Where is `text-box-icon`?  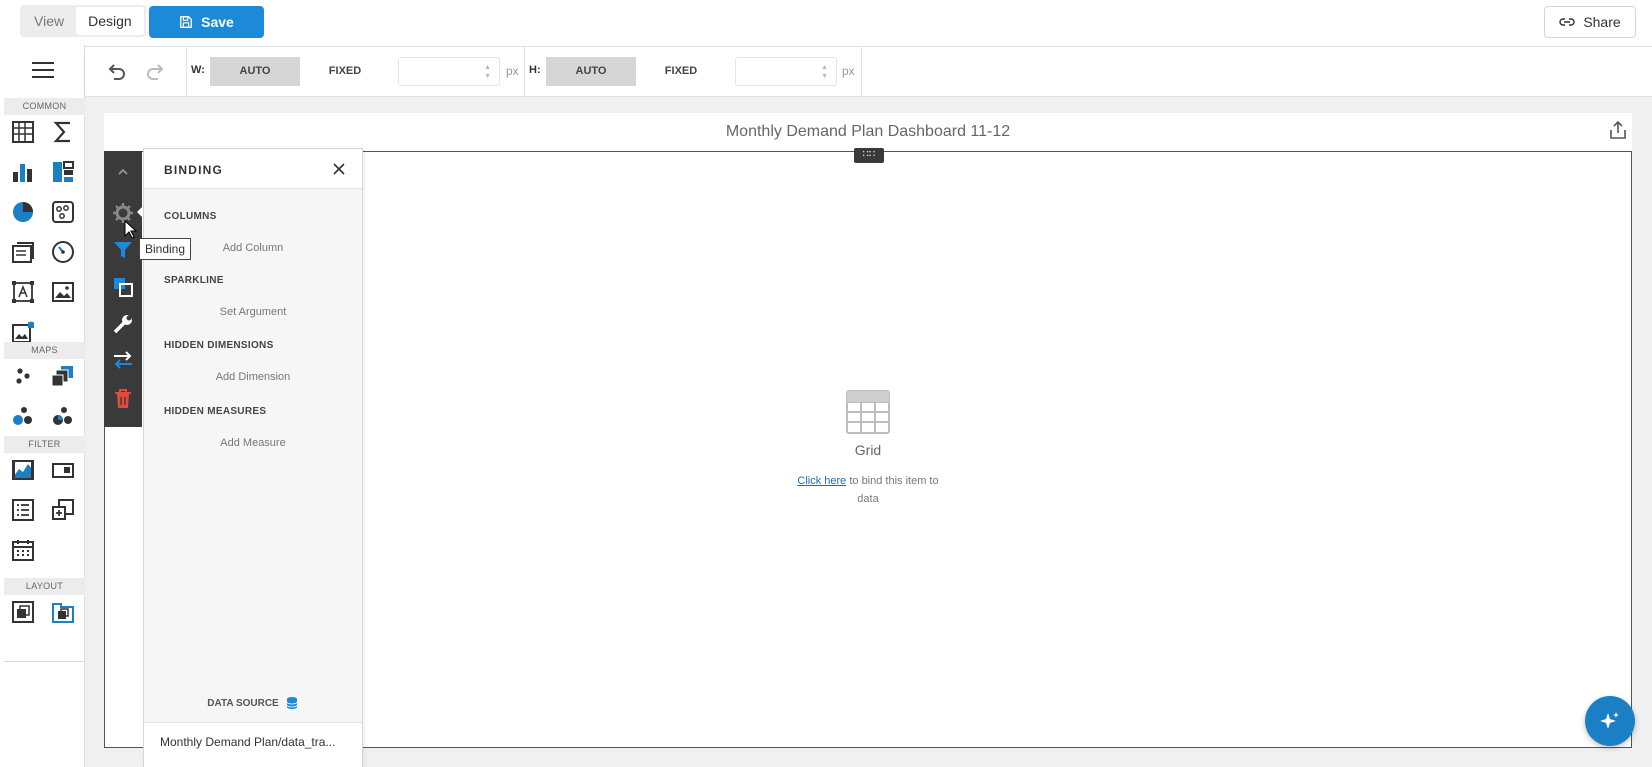 text-box-icon is located at coordinates (23, 292).